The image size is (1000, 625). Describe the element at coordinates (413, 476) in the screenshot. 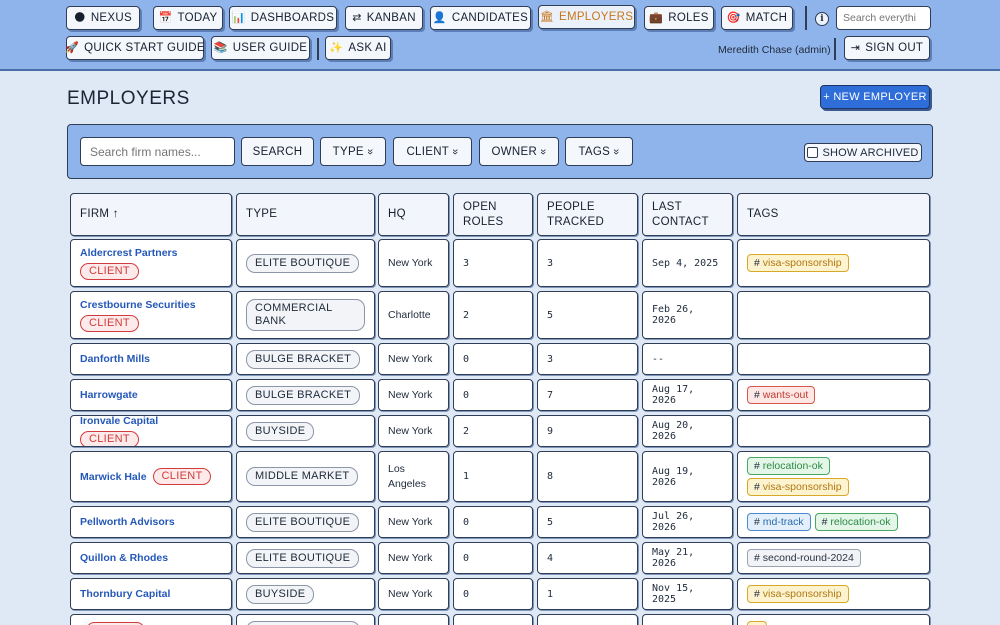

I see `table-cell-hq: Los Angeles` at that location.